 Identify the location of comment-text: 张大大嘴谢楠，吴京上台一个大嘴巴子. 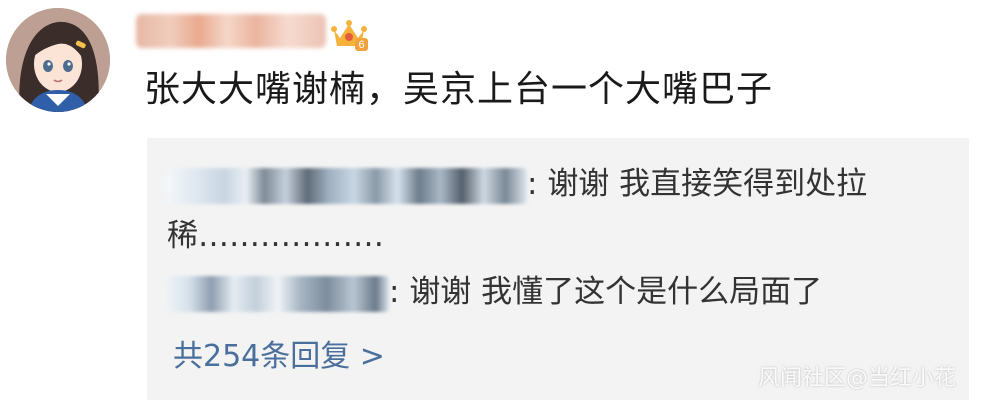
(459, 89).